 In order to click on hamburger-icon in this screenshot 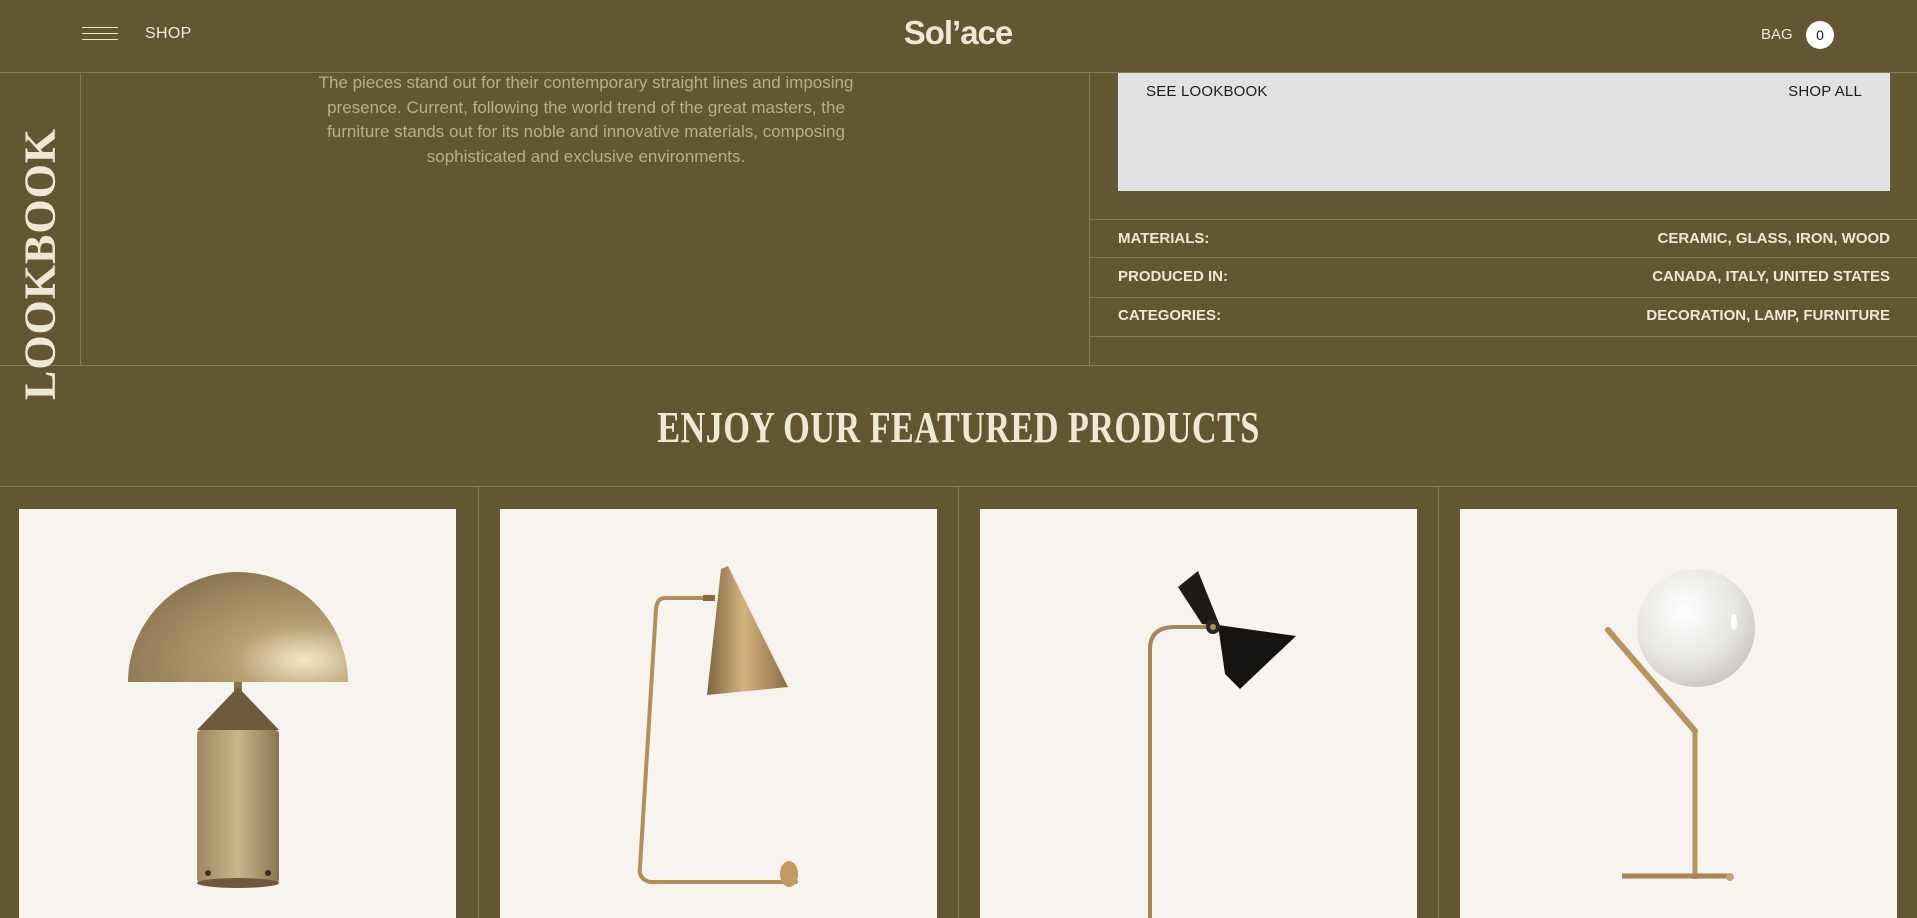, I will do `click(100, 36)`.